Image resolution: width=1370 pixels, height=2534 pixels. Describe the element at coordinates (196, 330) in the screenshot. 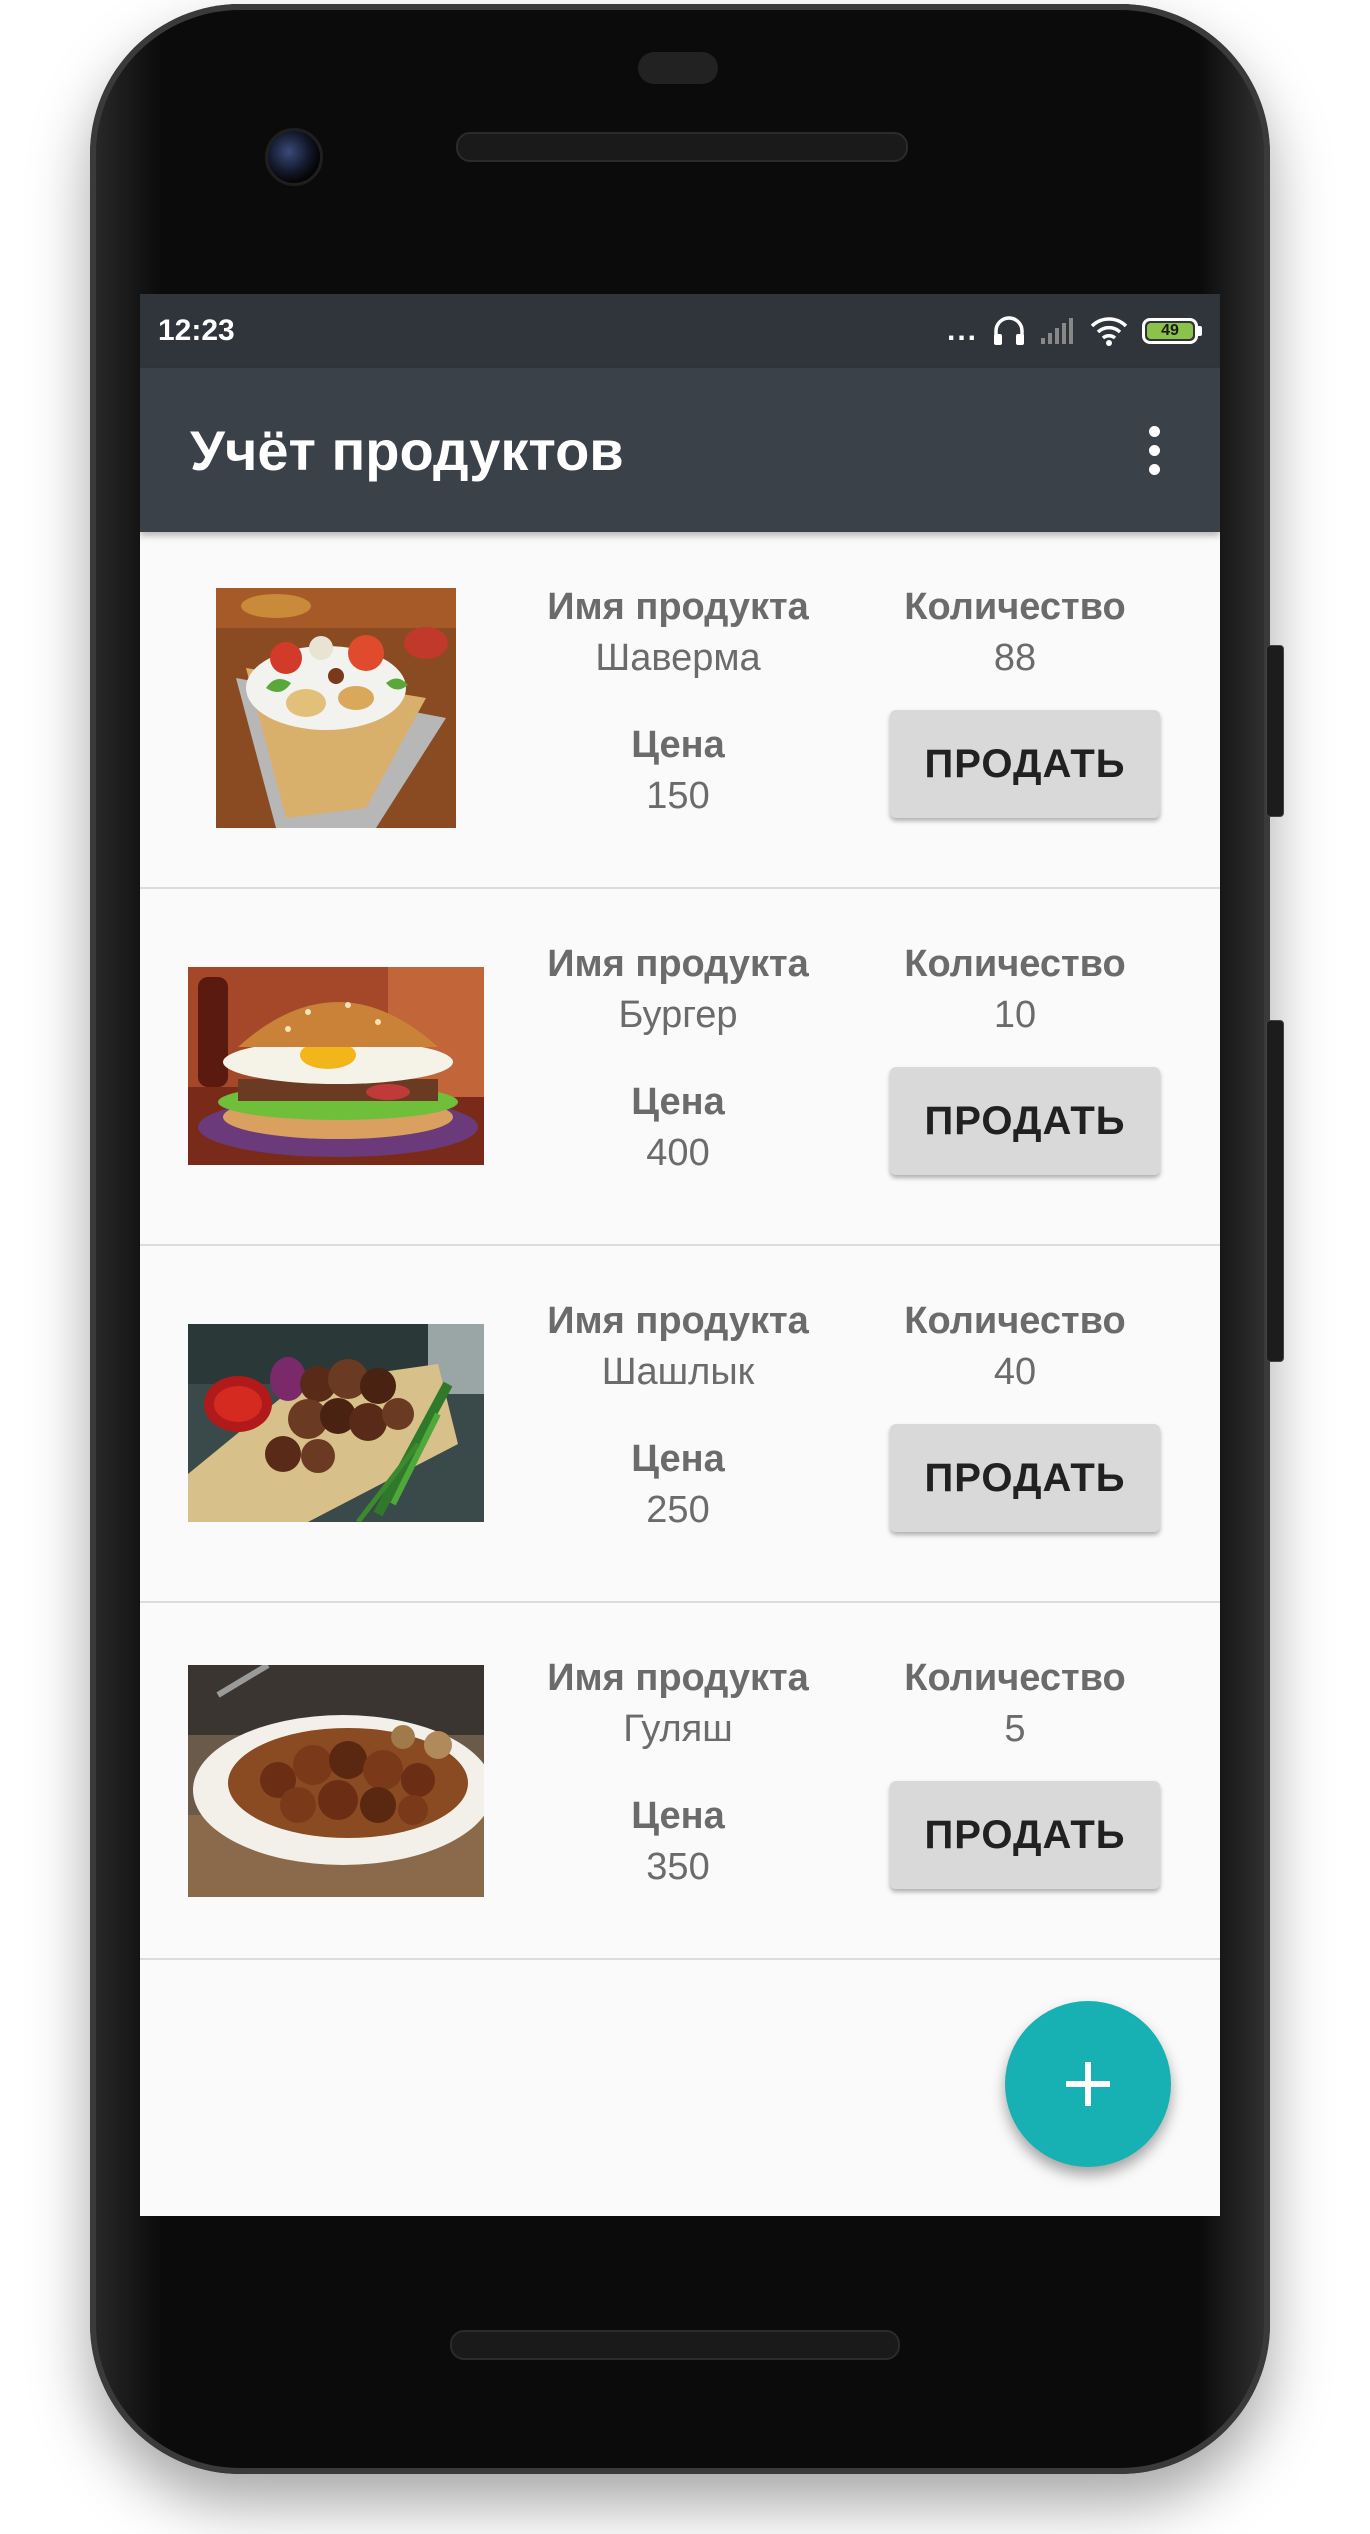

I see `status-time: 12:23` at that location.